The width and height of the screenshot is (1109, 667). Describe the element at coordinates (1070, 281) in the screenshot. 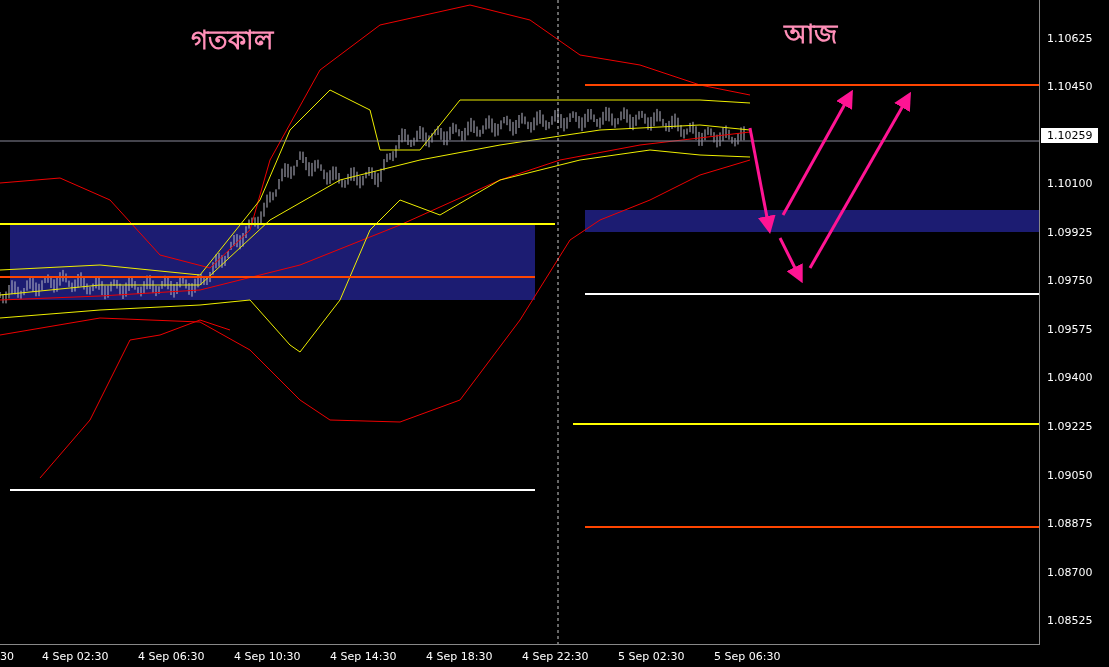

I see `price-label: 1.09750` at that location.